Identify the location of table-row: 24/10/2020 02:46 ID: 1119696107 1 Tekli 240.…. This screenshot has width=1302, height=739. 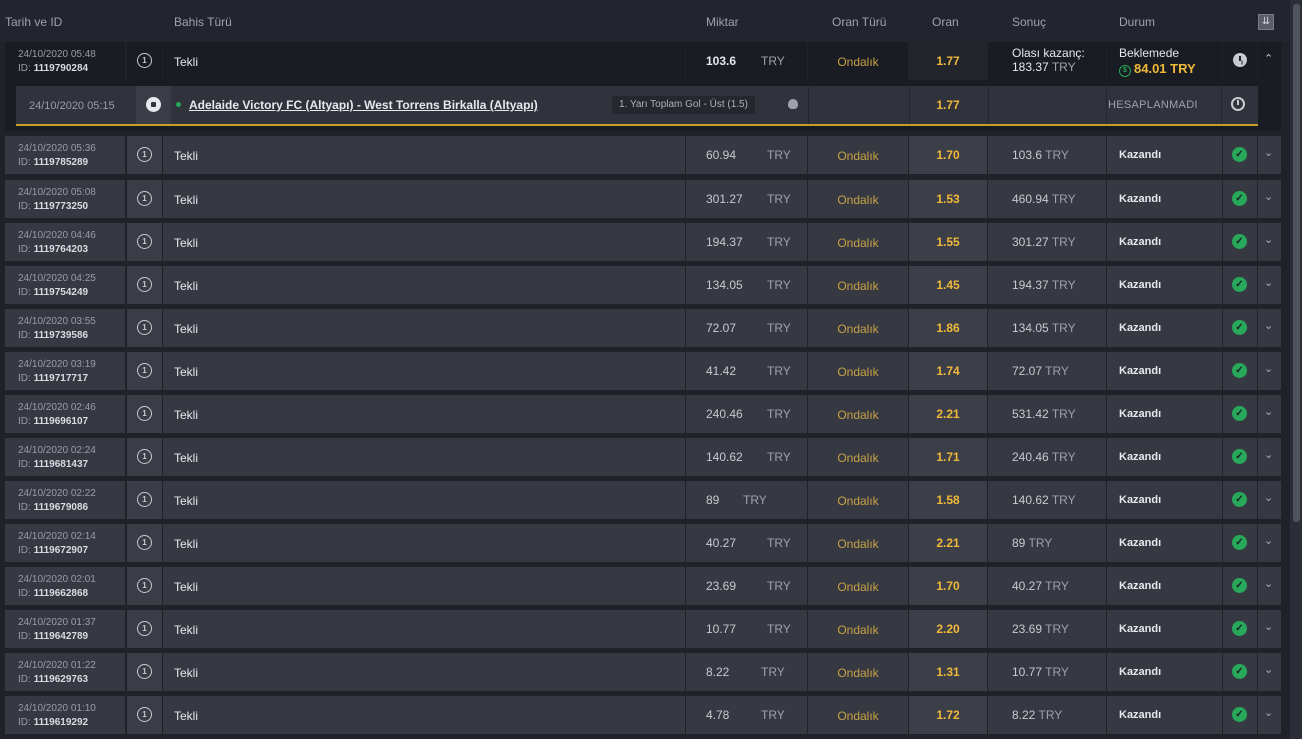
(643, 414).